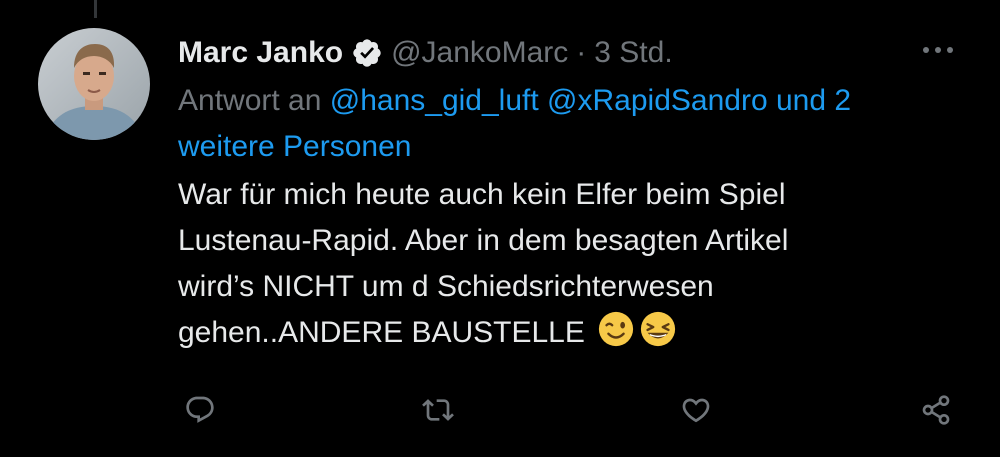 Image resolution: width=1000 pixels, height=457 pixels. Describe the element at coordinates (295, 146) in the screenshot. I see `more-recipients-label: weitere Personen` at that location.